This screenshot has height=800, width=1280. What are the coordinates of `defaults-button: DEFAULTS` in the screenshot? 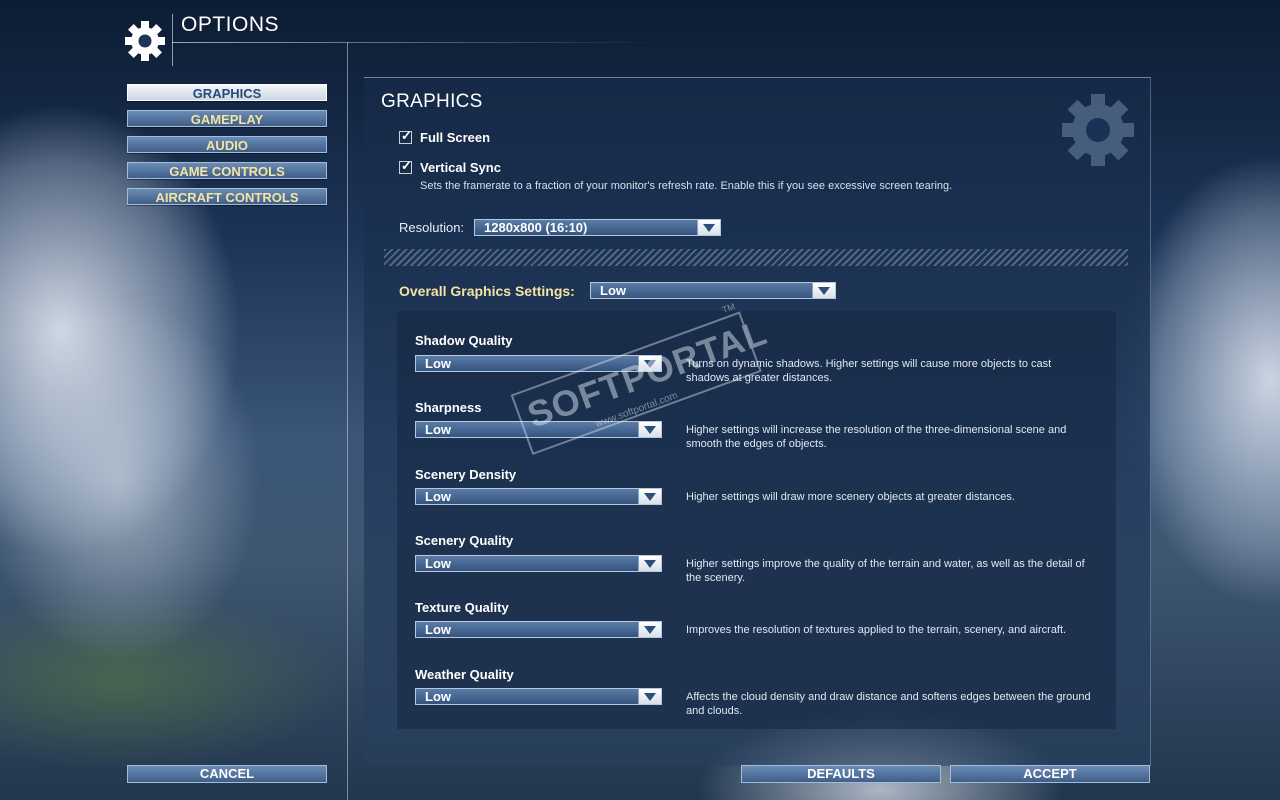 It's located at (841, 774).